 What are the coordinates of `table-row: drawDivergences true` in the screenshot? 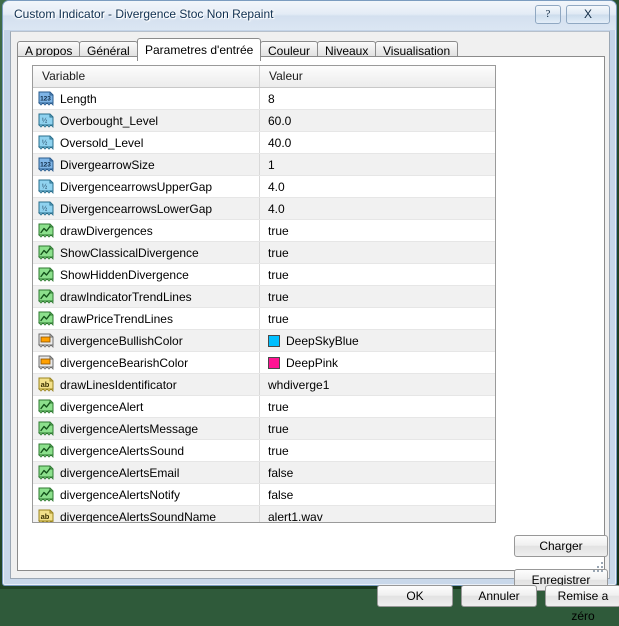 It's located at (264, 231).